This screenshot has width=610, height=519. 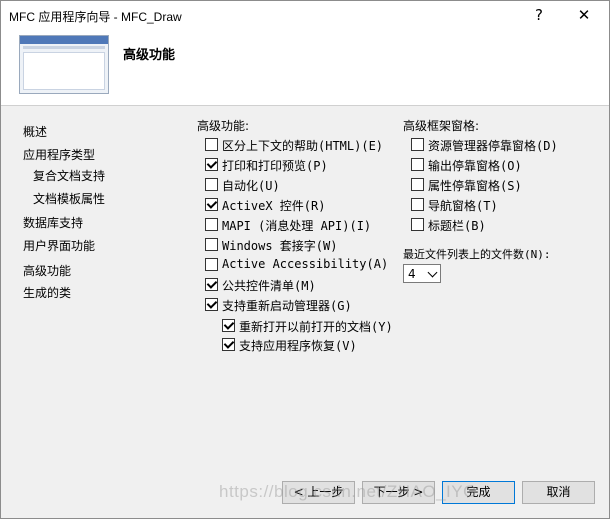 I want to click on checkbox-label: MAPI (消息处理 API)(I), so click(x=297, y=226).